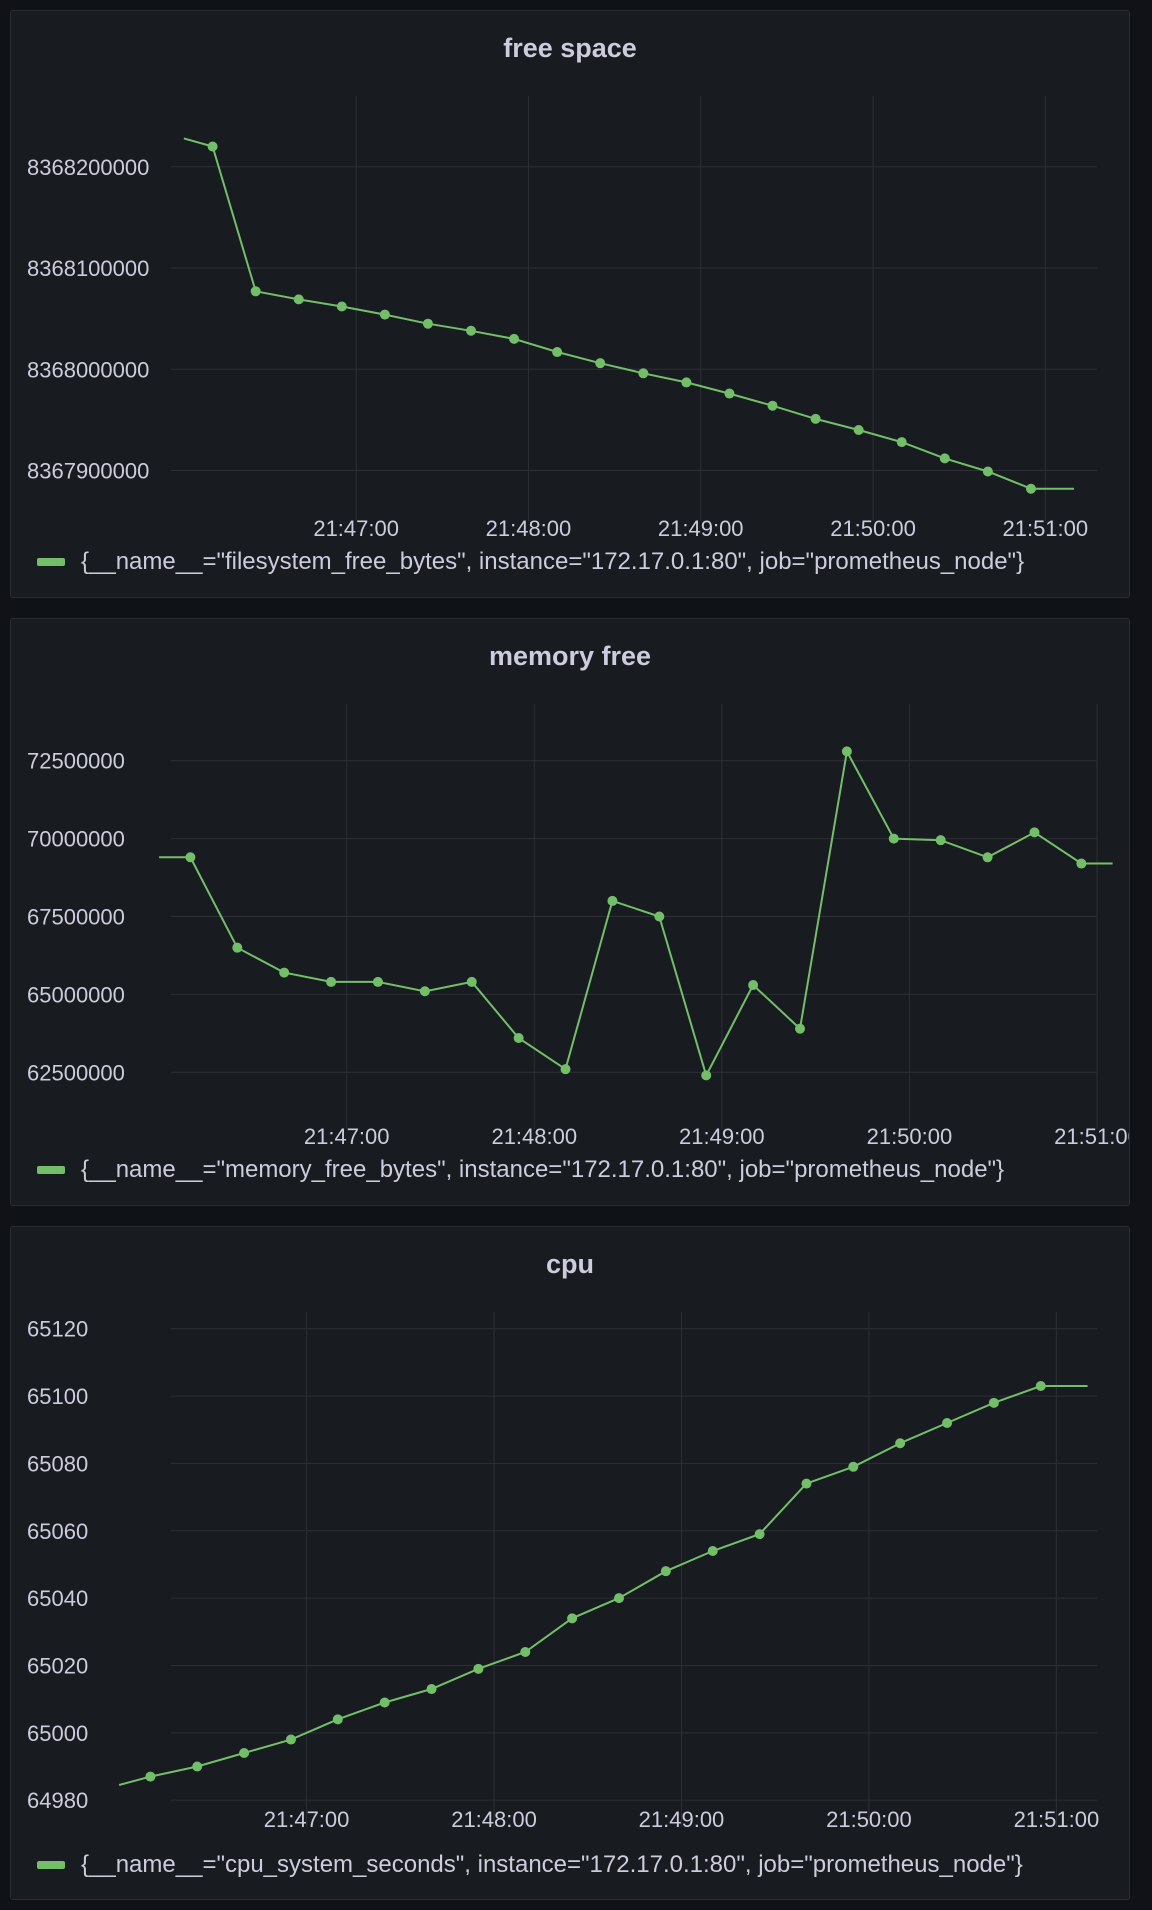 The image size is (1152, 1910). What do you see at coordinates (76, 917) in the screenshot?
I see `y-tick-label: 67500000` at bounding box center [76, 917].